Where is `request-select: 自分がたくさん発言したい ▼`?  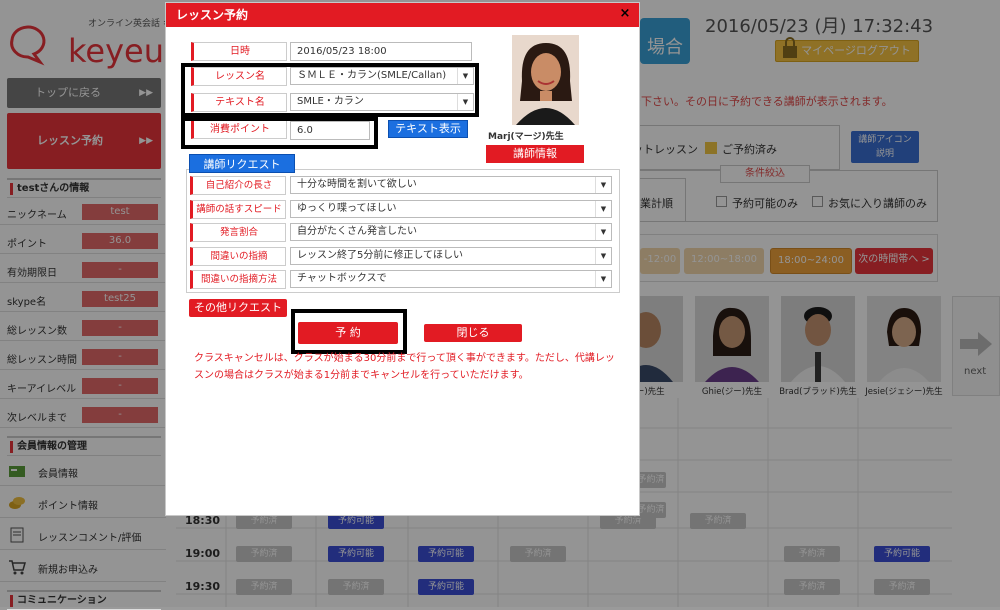 request-select: 自分がたくさん発言したい ▼ is located at coordinates (451, 232).